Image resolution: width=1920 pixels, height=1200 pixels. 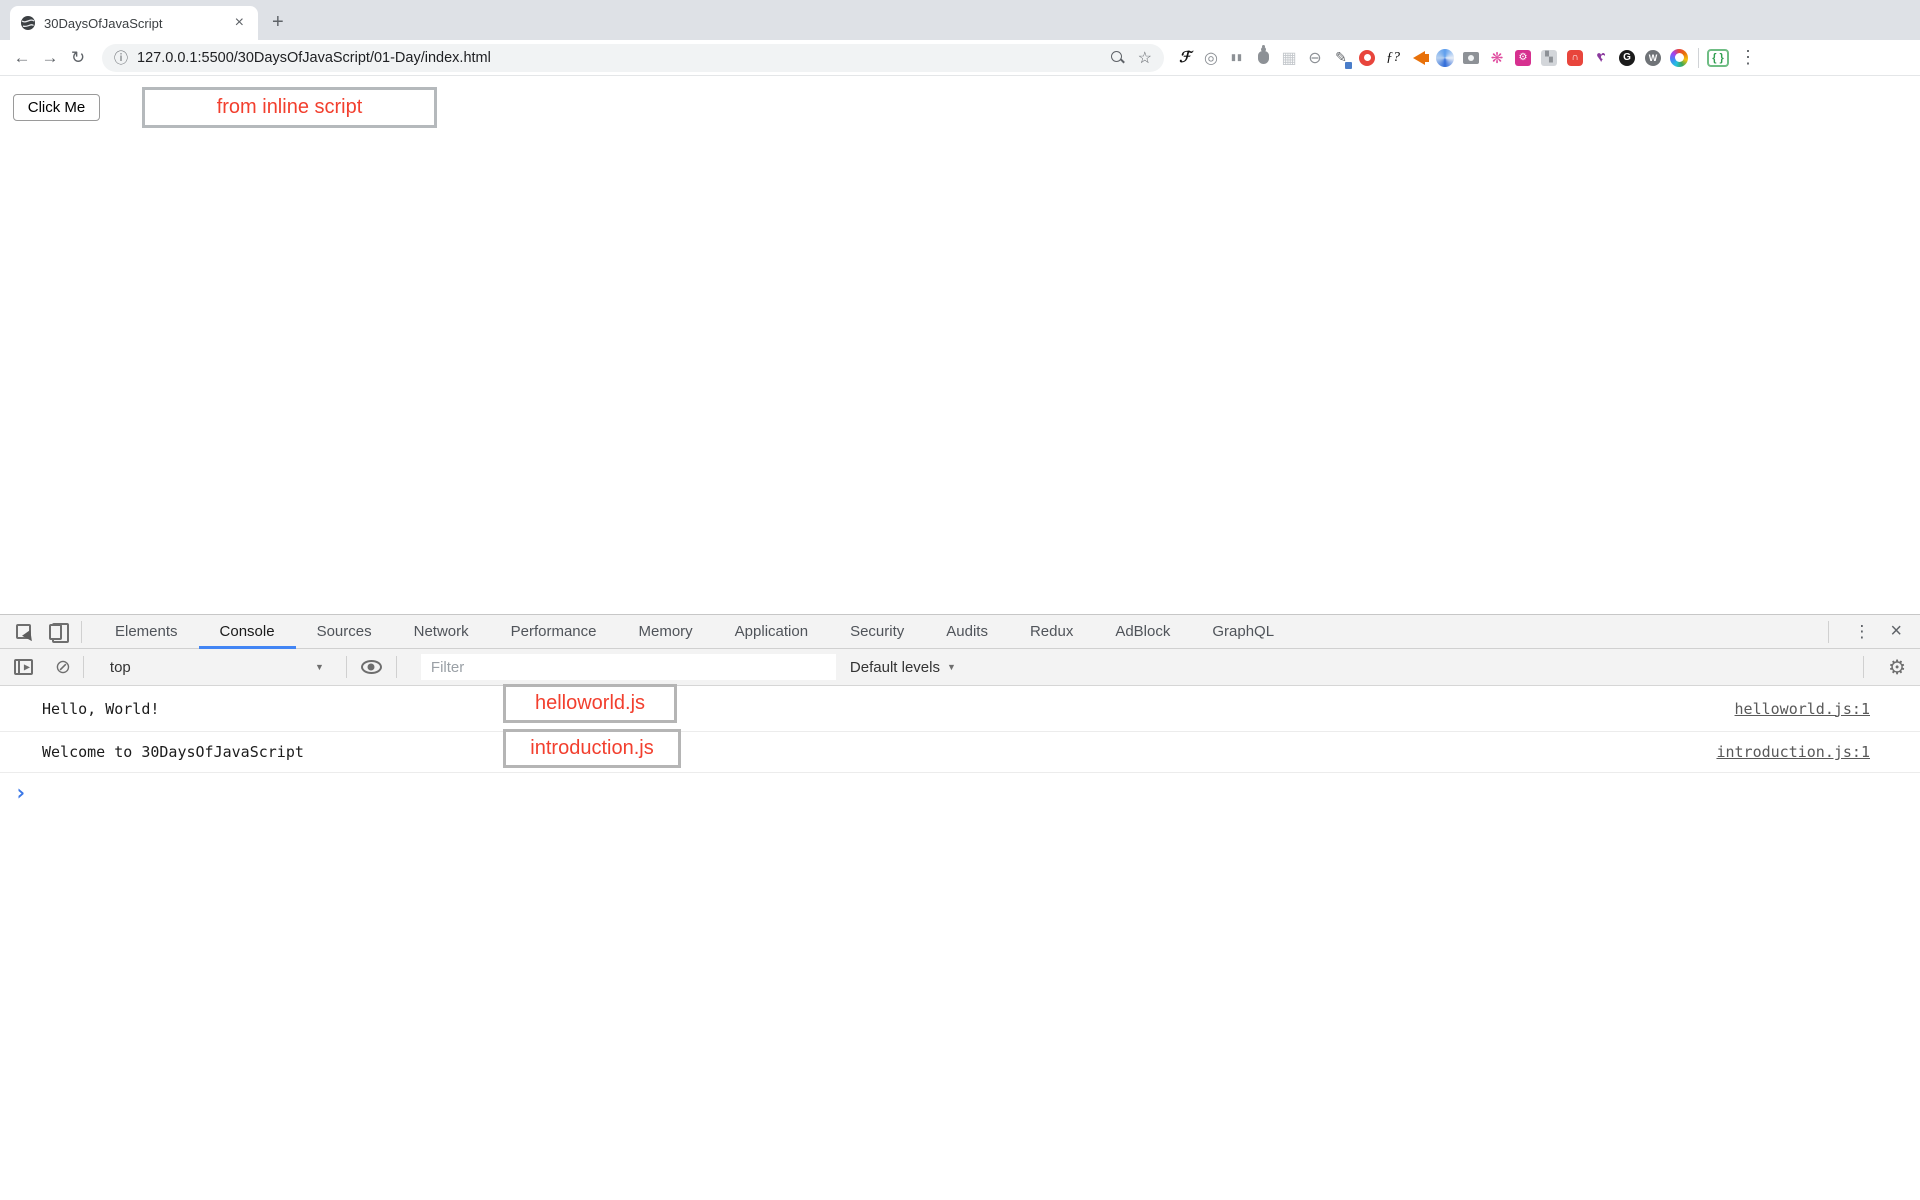 What do you see at coordinates (1897, 667) in the screenshot?
I see `settings-gear-icon: ⚙` at bounding box center [1897, 667].